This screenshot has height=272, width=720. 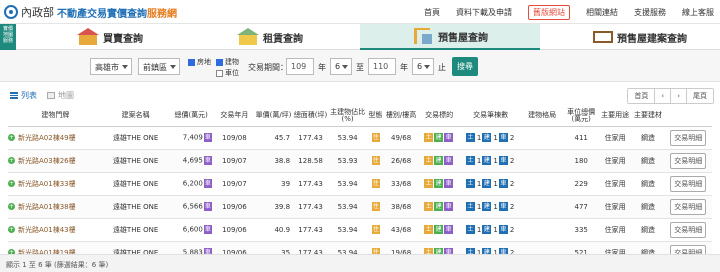 What do you see at coordinates (234, 207) in the screenshot?
I see `trade-date: 109/06` at bounding box center [234, 207].